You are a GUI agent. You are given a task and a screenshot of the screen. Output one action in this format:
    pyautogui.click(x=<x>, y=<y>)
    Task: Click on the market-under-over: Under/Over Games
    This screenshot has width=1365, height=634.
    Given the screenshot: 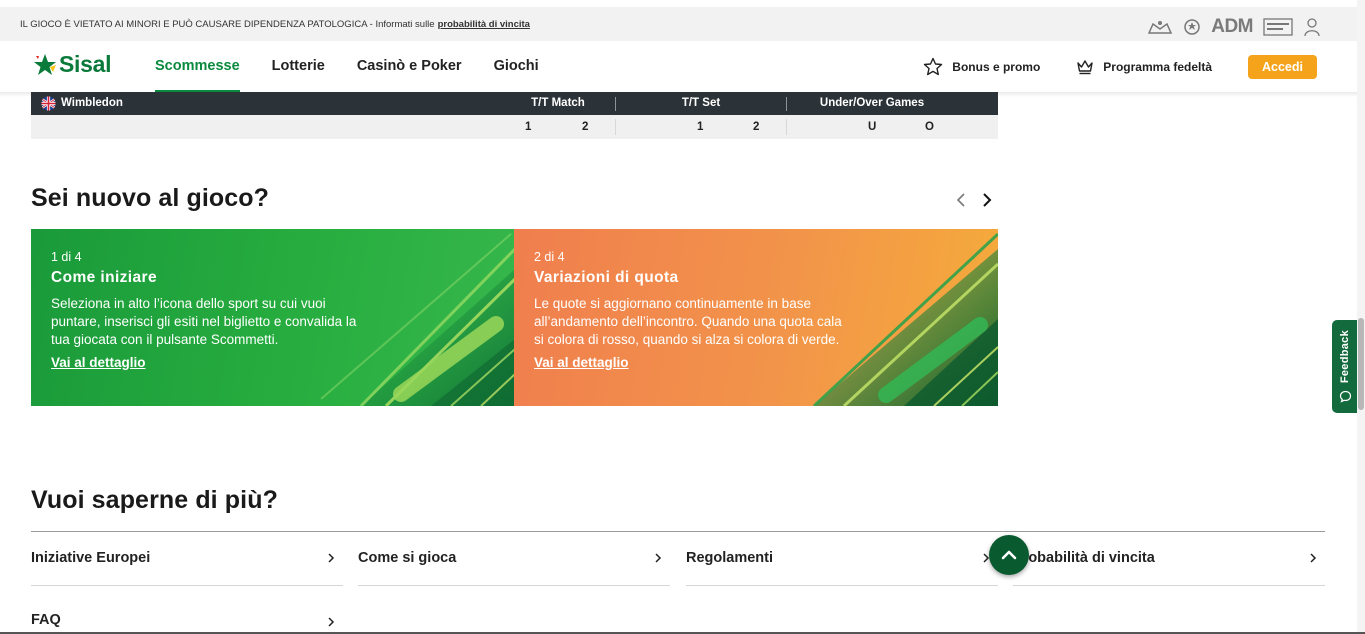 What is the action you would take?
    pyautogui.click(x=872, y=103)
    